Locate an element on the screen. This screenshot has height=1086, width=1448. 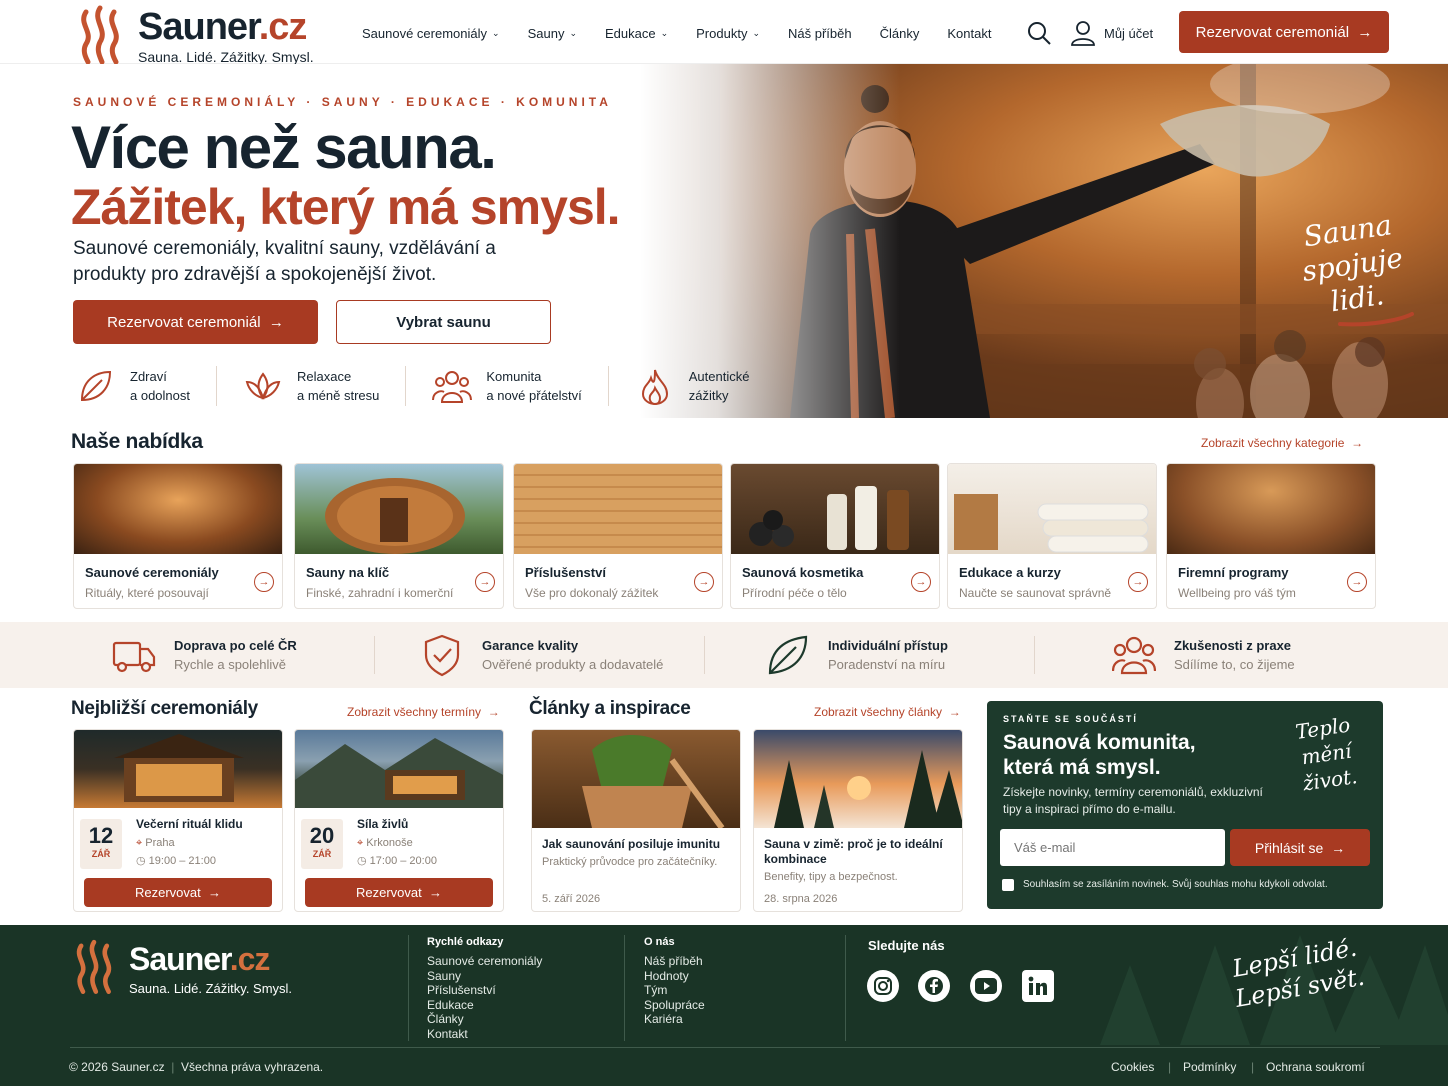
feature-title: Individuální přístup is located at coordinates (888, 645).